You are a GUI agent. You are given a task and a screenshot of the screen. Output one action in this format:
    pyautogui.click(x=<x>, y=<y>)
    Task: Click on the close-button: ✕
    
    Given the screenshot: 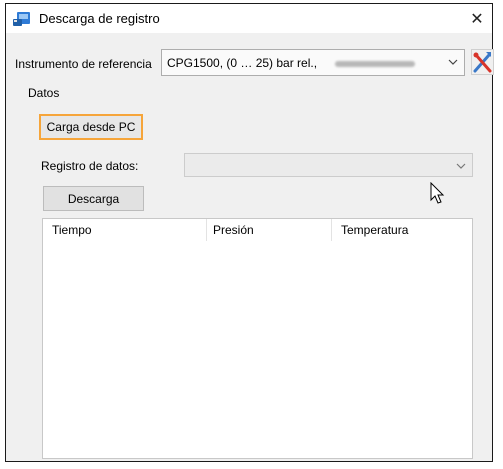 What is the action you would take?
    pyautogui.click(x=477, y=18)
    